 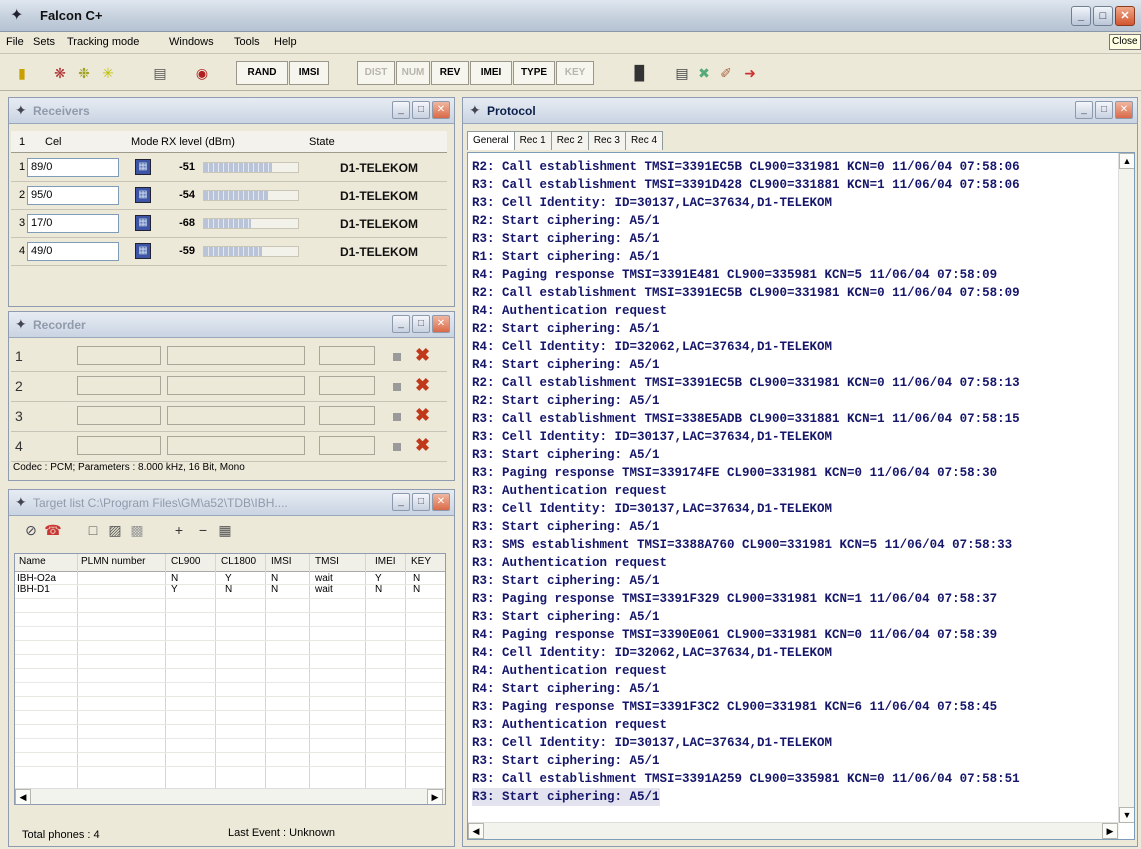 What do you see at coordinates (376, 73) in the screenshot?
I see `dist-button: DIST` at bounding box center [376, 73].